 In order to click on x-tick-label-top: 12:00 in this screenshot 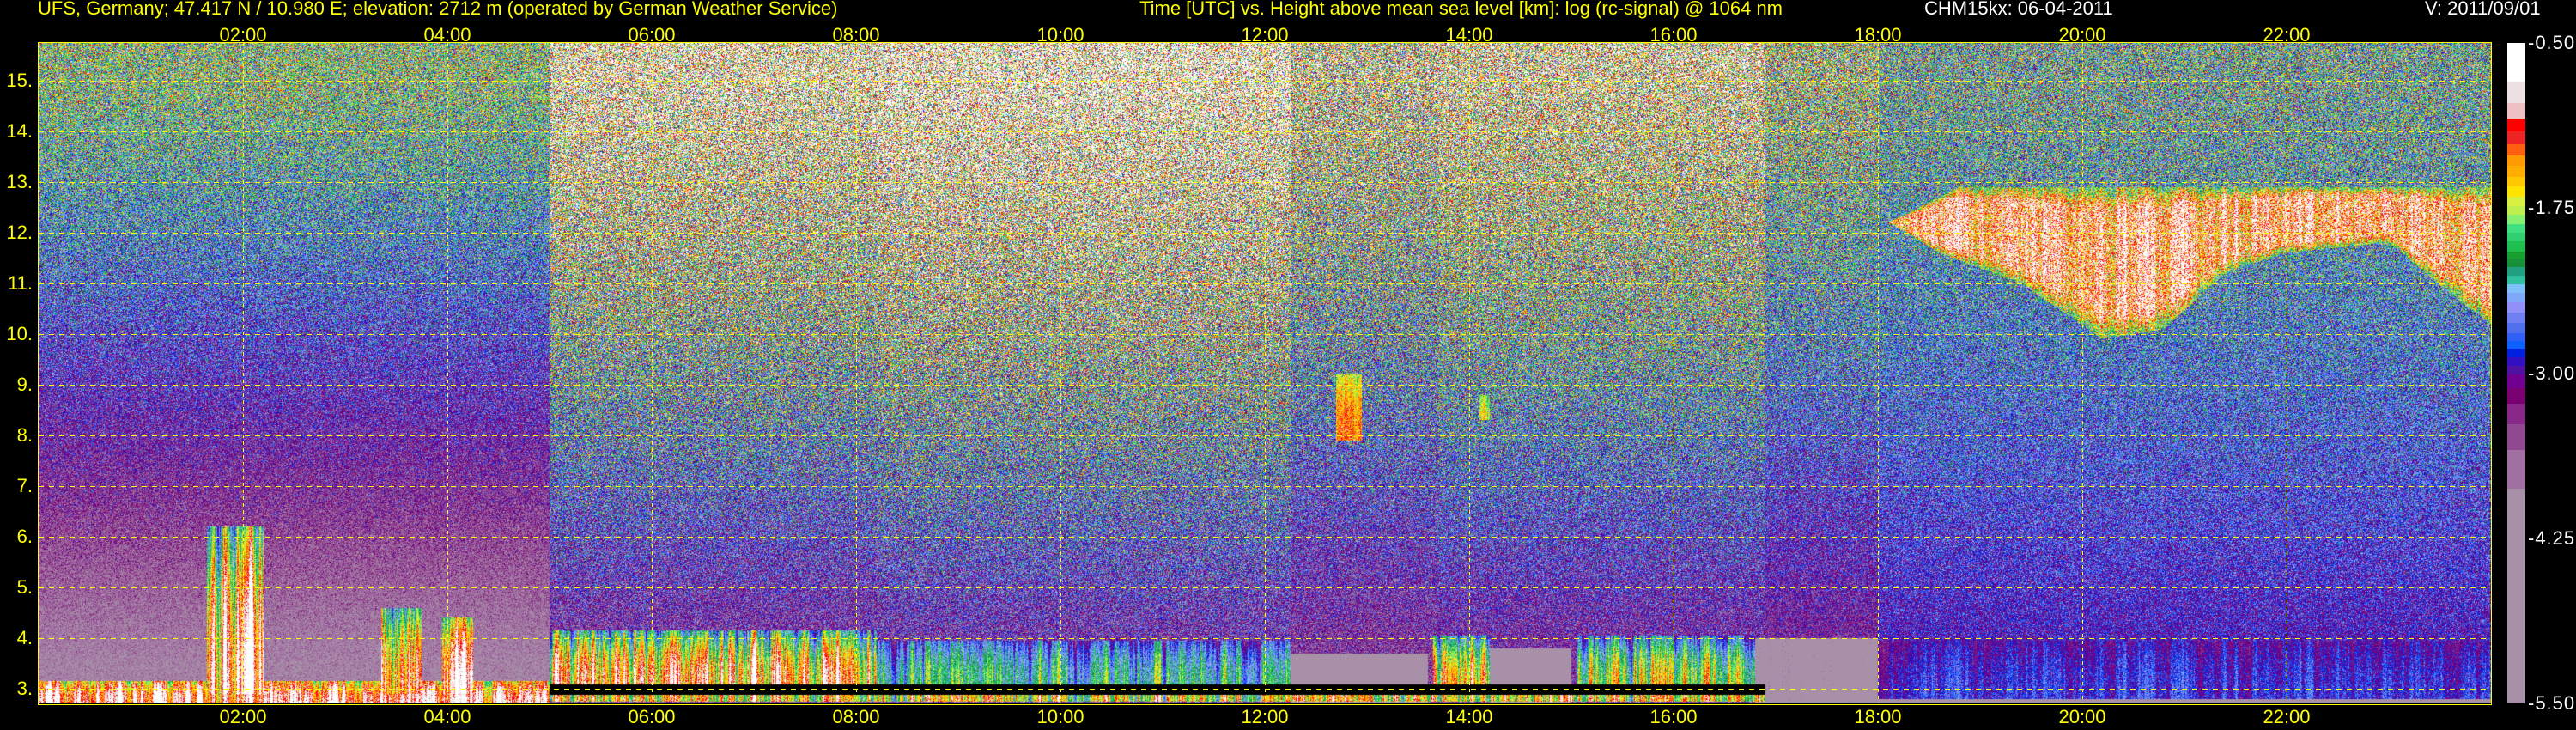, I will do `click(1265, 35)`.